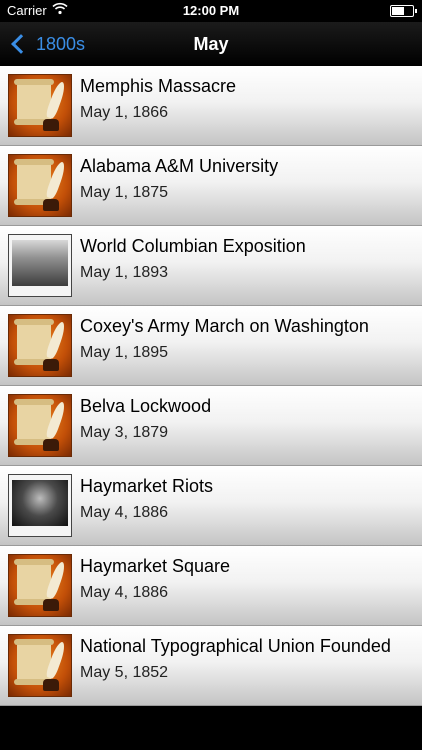  I want to click on event-title: Haymarket Riots, so click(147, 486).